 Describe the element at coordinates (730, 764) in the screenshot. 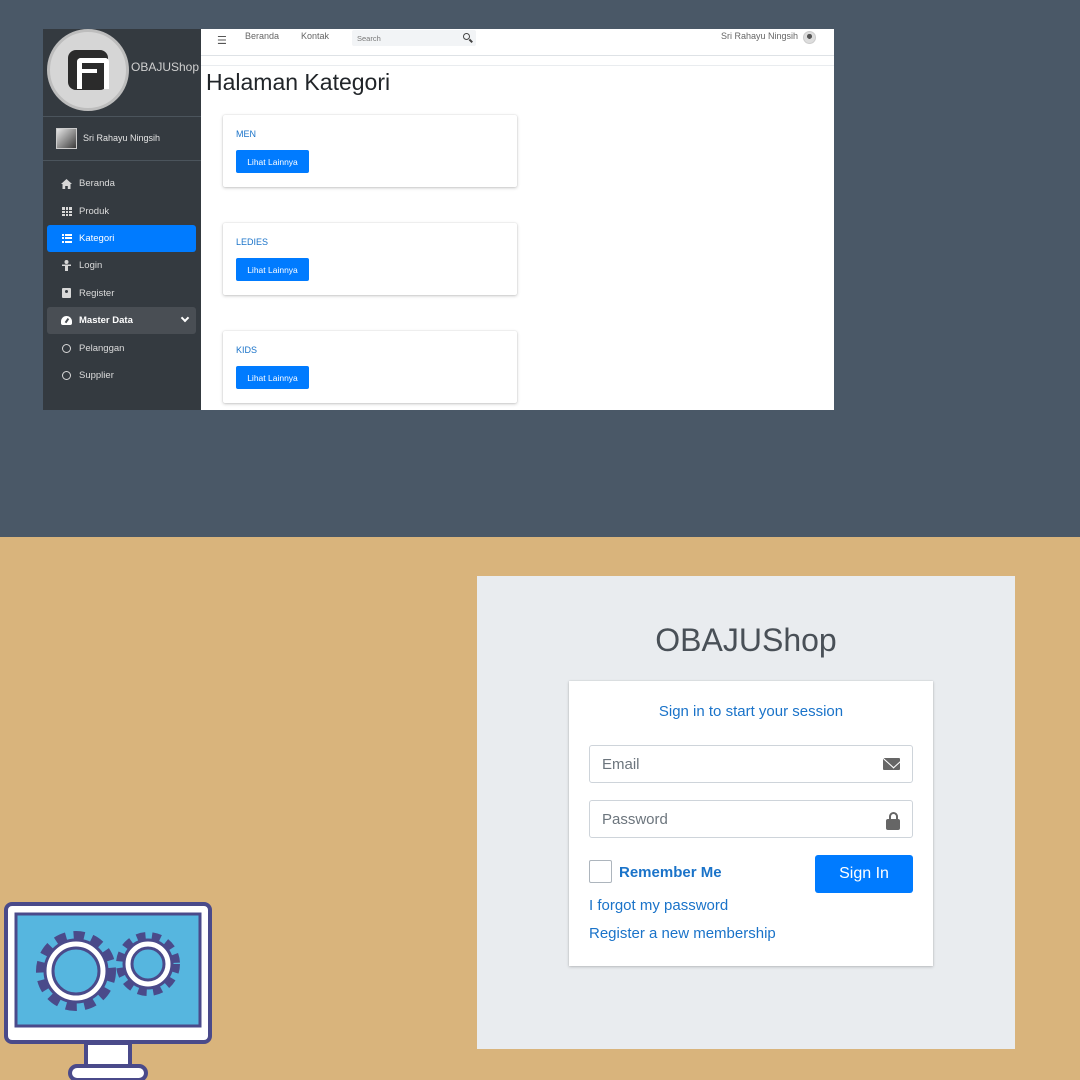

I see `email-input` at that location.